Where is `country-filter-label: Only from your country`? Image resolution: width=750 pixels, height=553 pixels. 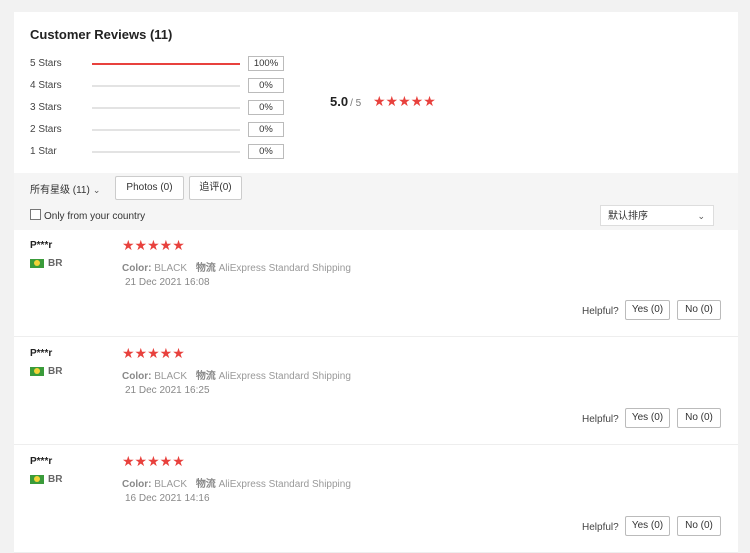
country-filter-label: Only from your country is located at coordinates (95, 216).